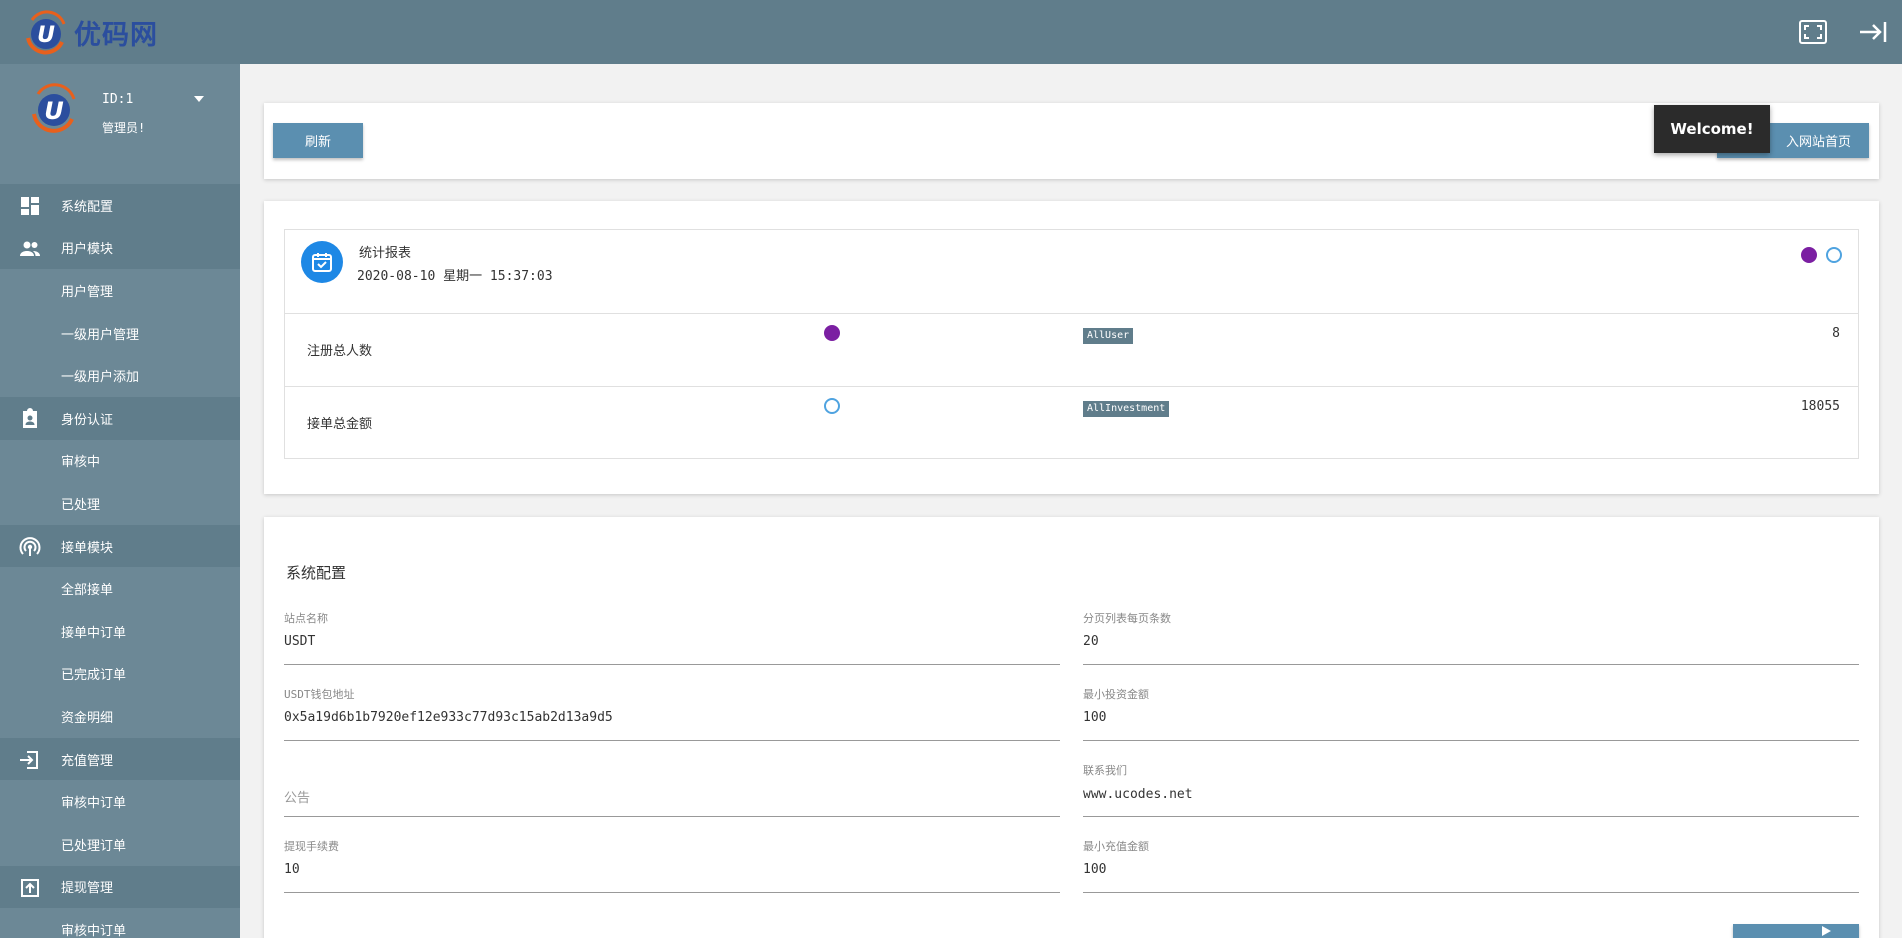 Image resolution: width=1902 pixels, height=938 pixels. I want to click on sidebar-item-withdraw-reviewing: 审核中订单, so click(120, 923).